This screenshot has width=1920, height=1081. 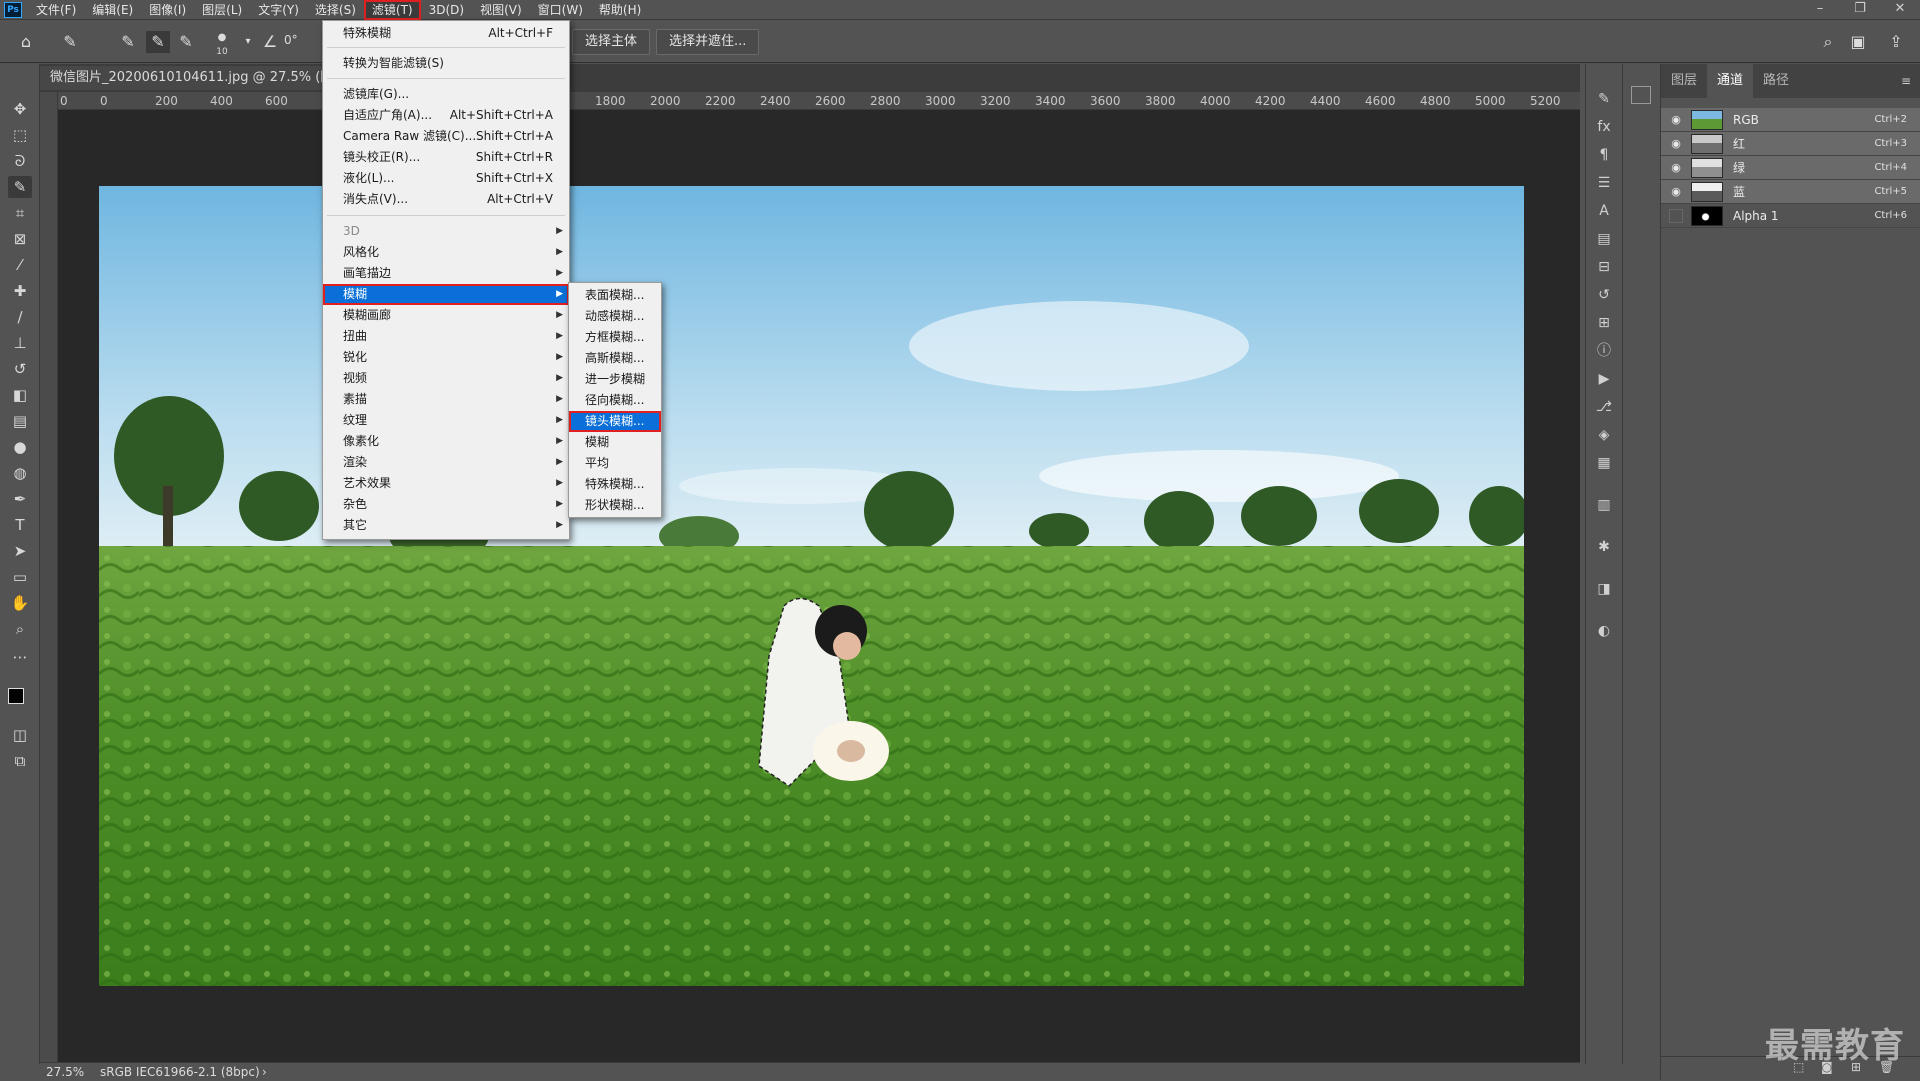 What do you see at coordinates (1900, 10) in the screenshot?
I see `close-button: ✕` at bounding box center [1900, 10].